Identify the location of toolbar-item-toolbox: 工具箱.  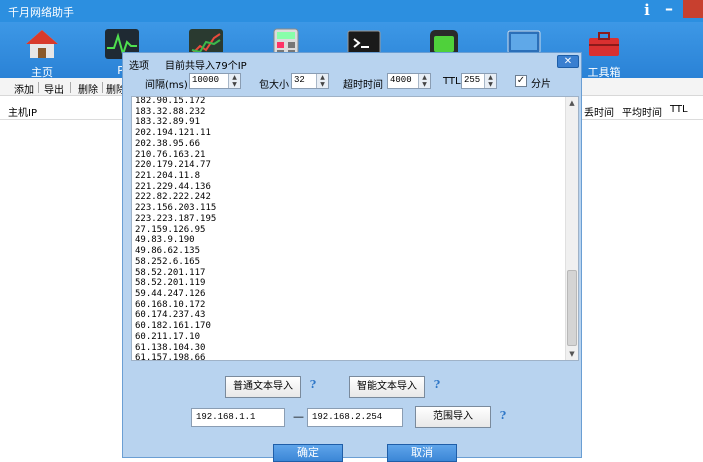
(604, 51).